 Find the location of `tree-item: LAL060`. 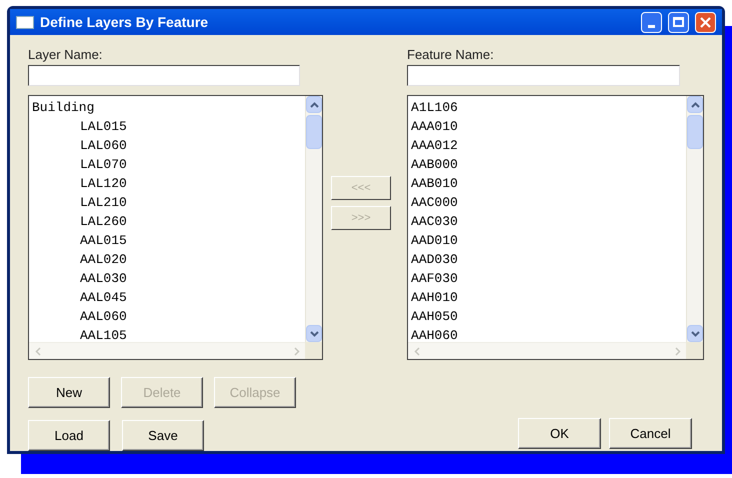

tree-item: LAL060 is located at coordinates (169, 145).